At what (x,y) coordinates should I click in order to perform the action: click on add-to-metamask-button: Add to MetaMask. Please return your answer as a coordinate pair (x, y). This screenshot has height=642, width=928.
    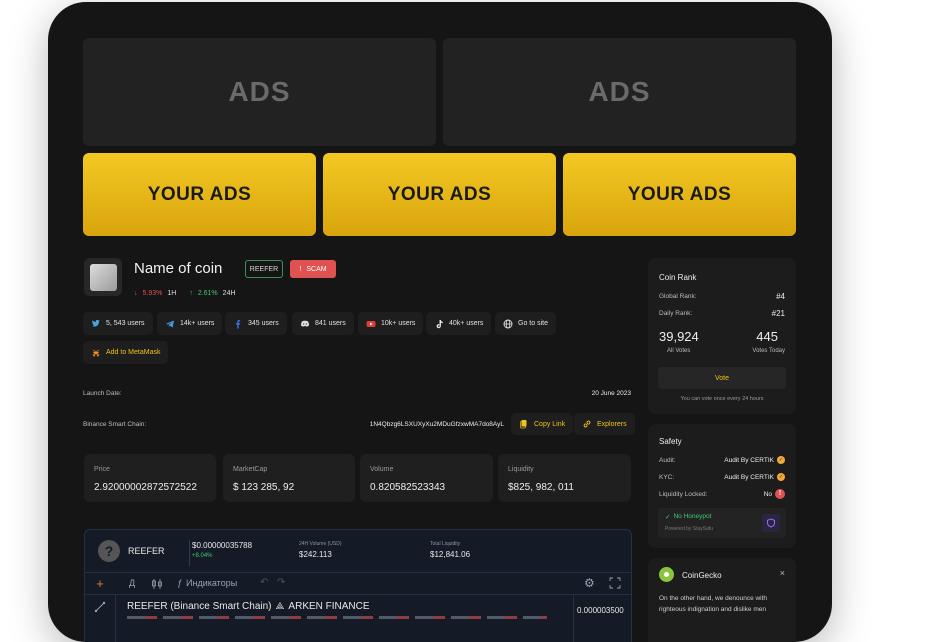
    Looking at the image, I should click on (126, 352).